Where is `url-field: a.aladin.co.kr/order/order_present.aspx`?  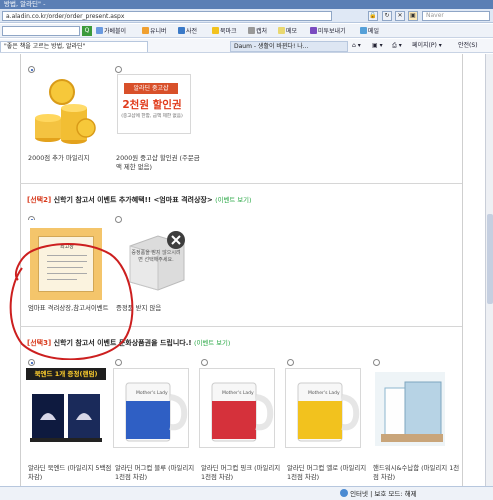 url-field: a.aladin.co.kr/order/order_present.aspx is located at coordinates (167, 16).